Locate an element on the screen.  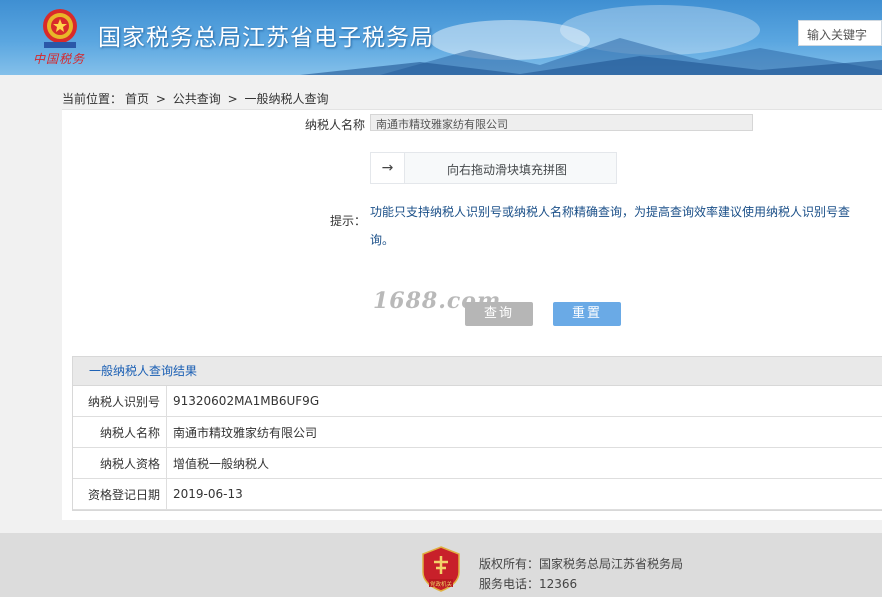
site-header: 中国税务 国家税务总局江苏省电子税务局 输入关键字 is located at coordinates (441, 37).